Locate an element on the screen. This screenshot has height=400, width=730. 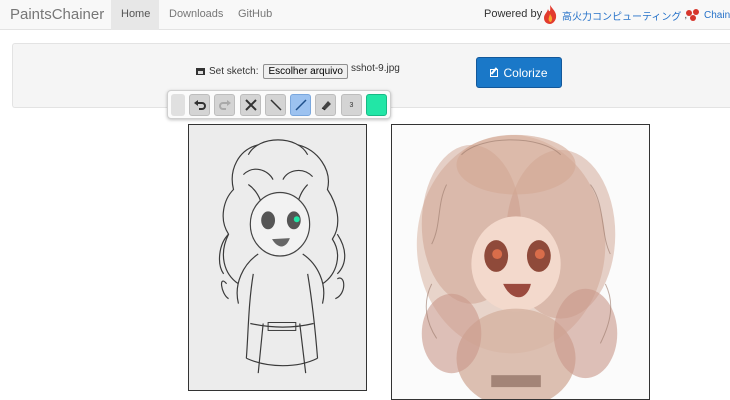
undo-icon is located at coordinates (199, 105).